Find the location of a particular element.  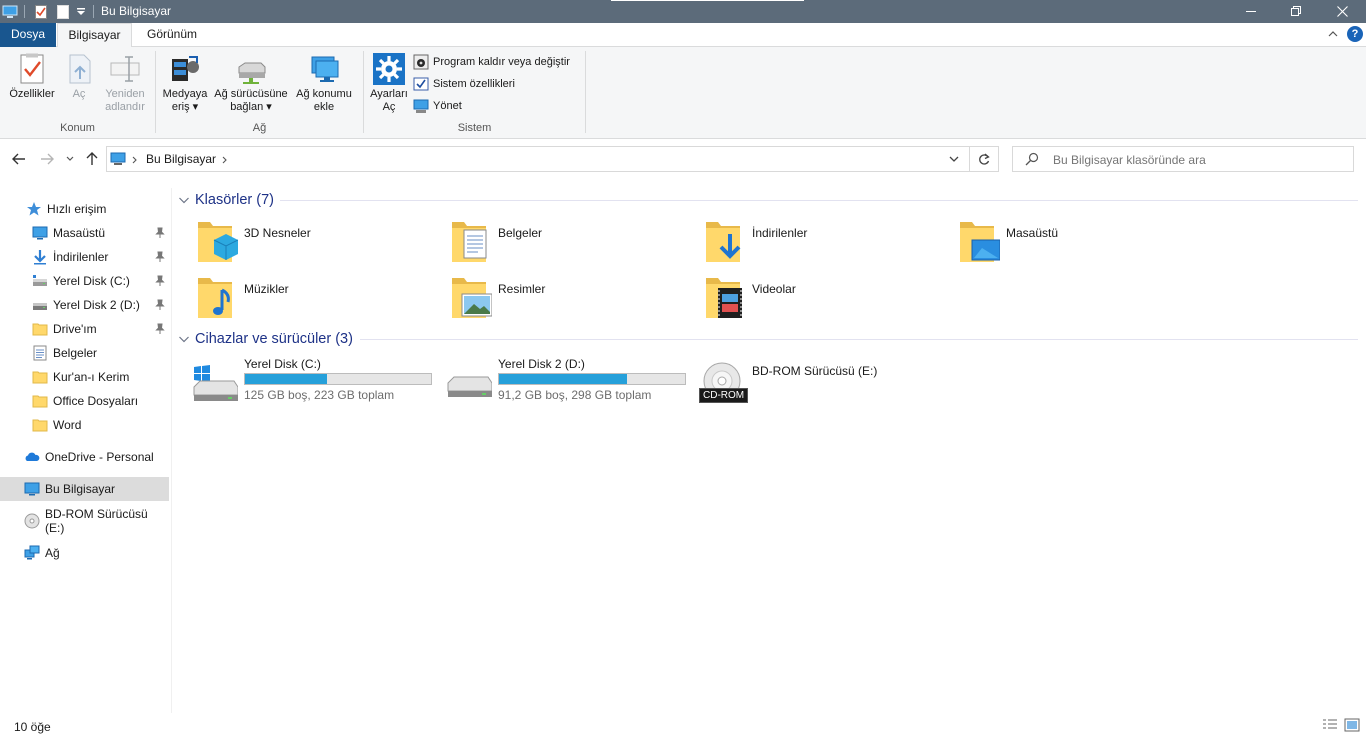

large-icons-view-icon is located at coordinates (1352, 725).